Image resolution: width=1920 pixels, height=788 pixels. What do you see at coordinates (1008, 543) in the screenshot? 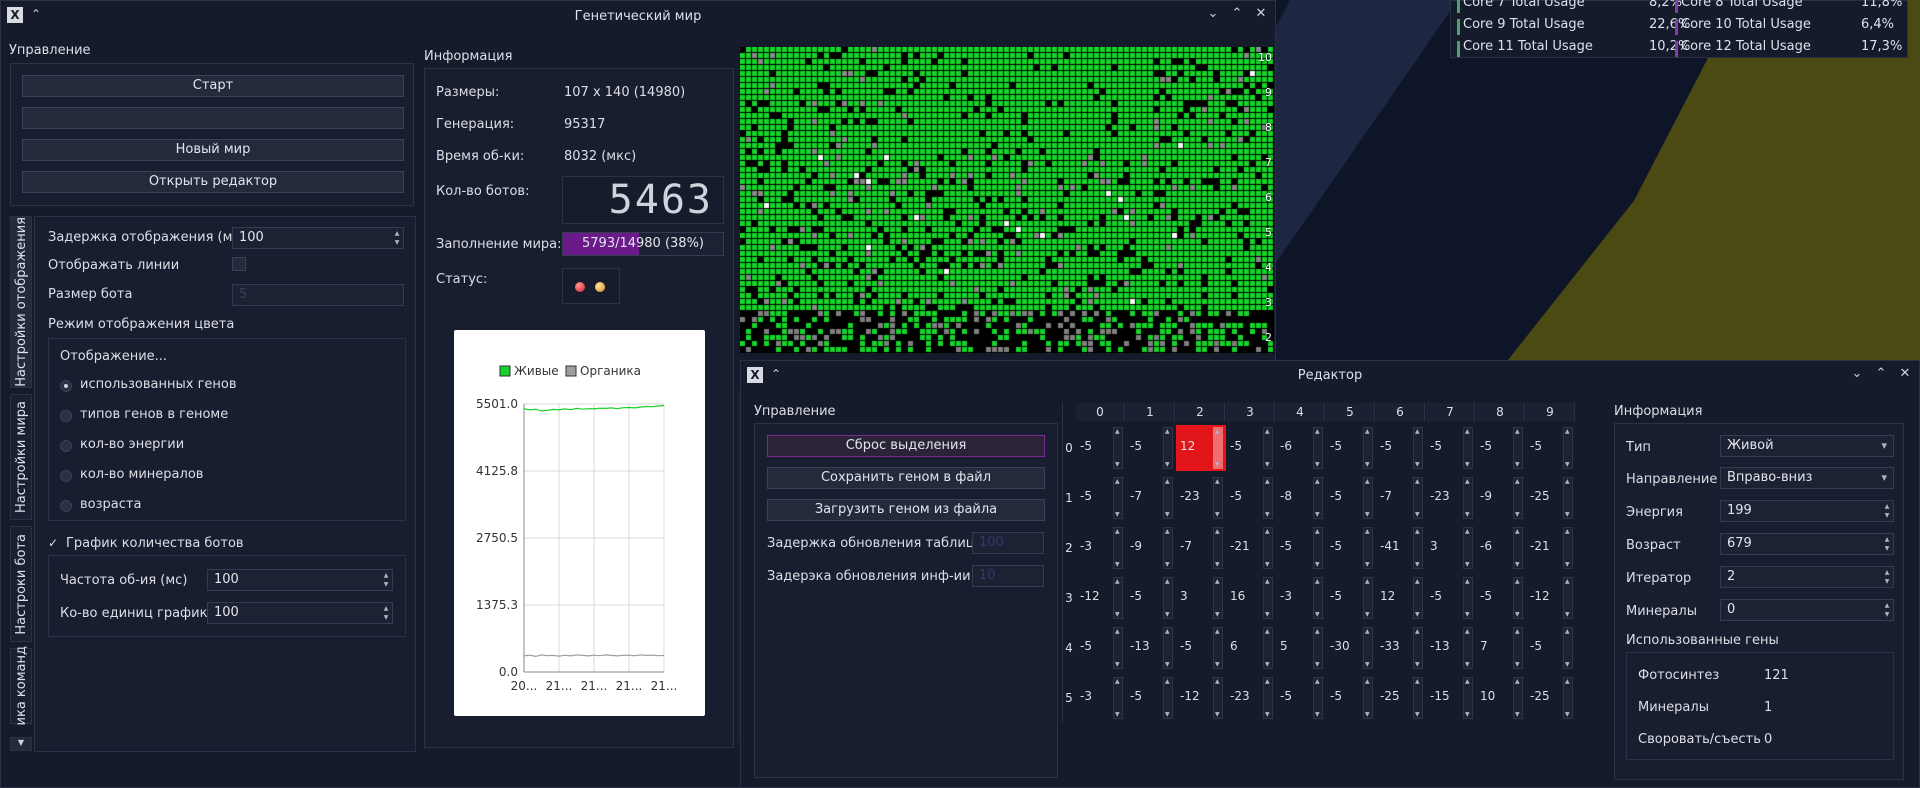
I see `table-delay-input: 100` at bounding box center [1008, 543].